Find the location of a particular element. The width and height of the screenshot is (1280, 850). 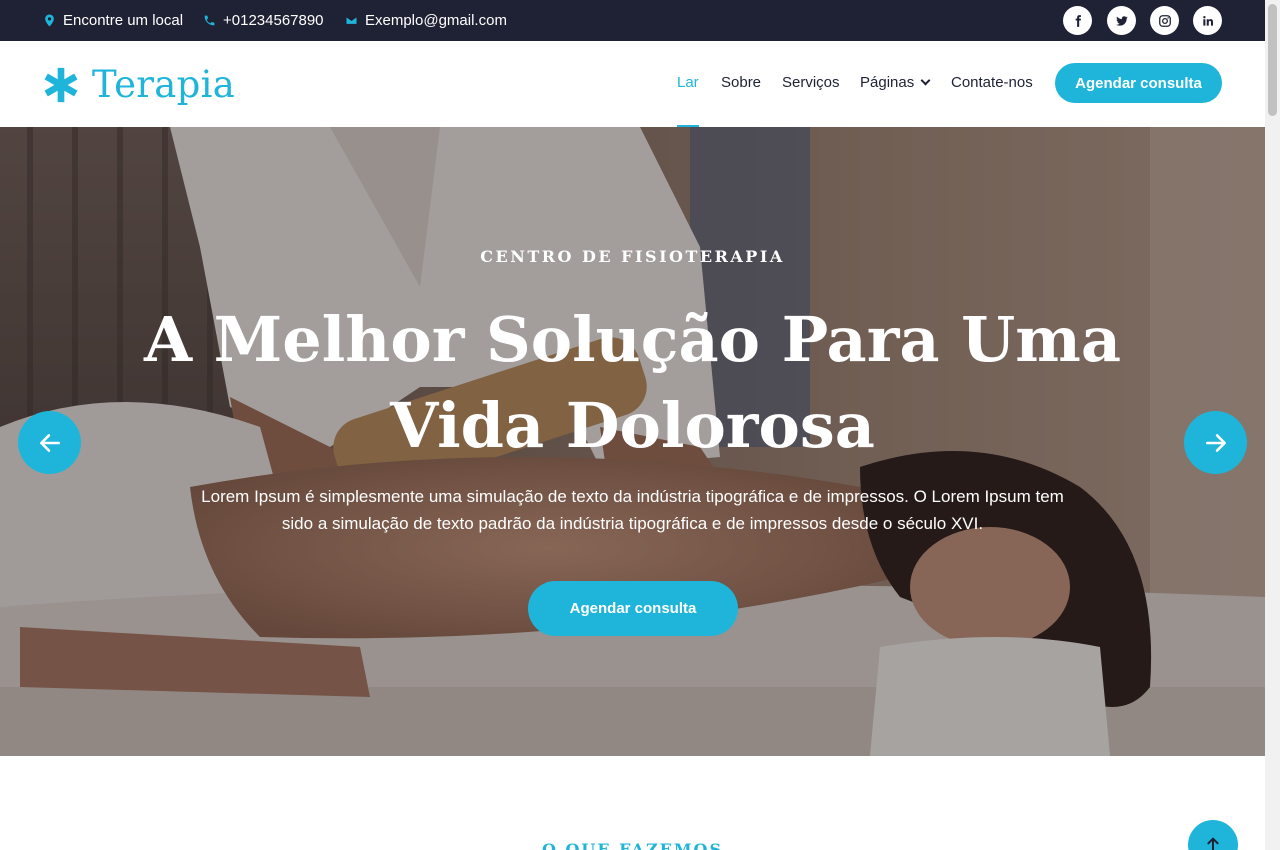

instagram-icon is located at coordinates (1164, 20).